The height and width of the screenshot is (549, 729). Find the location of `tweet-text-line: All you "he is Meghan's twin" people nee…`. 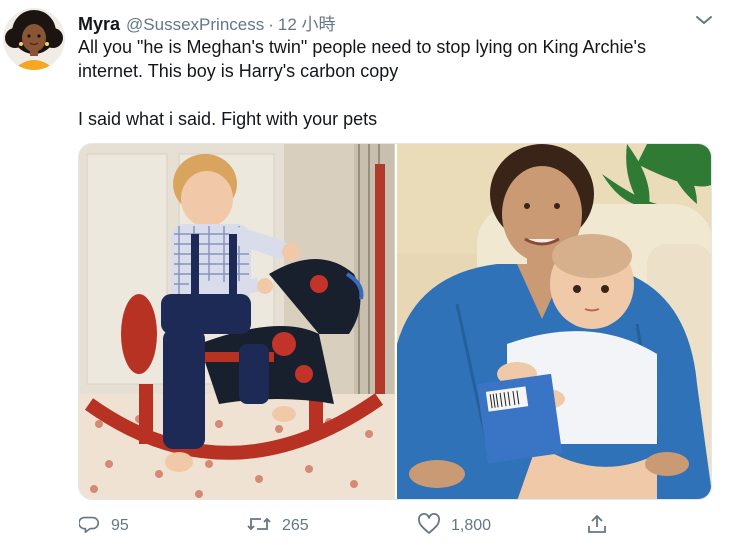

tweet-text-line: All you "he is Meghan's twin" people nee… is located at coordinates (362, 47).